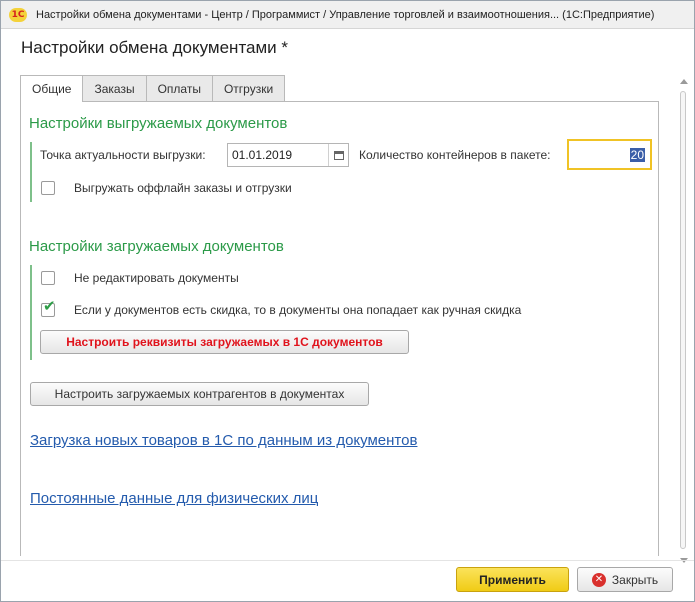  I want to click on containers-label: Количество контейнеров в пакете:, so click(455, 155).